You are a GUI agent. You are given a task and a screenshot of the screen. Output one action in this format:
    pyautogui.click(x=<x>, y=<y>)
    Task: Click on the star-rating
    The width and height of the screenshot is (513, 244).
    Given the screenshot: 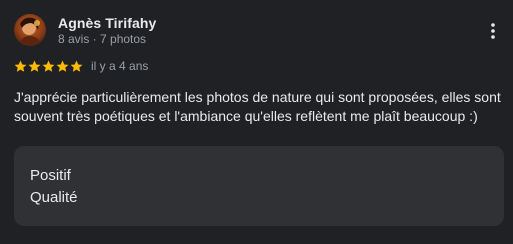 What is the action you would take?
    pyautogui.click(x=48, y=66)
    